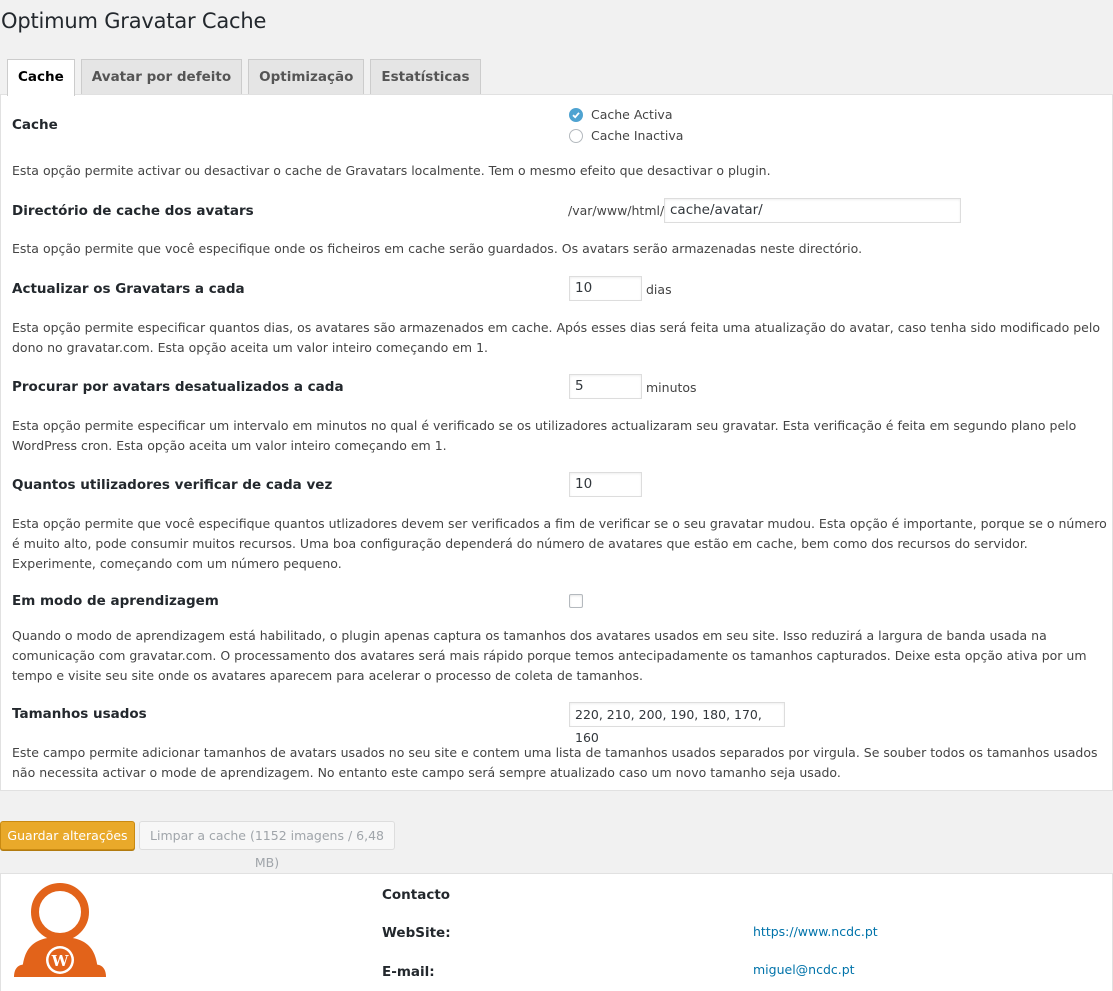 Image resolution: width=1113 pixels, height=991 pixels. I want to click on check-interval-input: 5, so click(605, 386).